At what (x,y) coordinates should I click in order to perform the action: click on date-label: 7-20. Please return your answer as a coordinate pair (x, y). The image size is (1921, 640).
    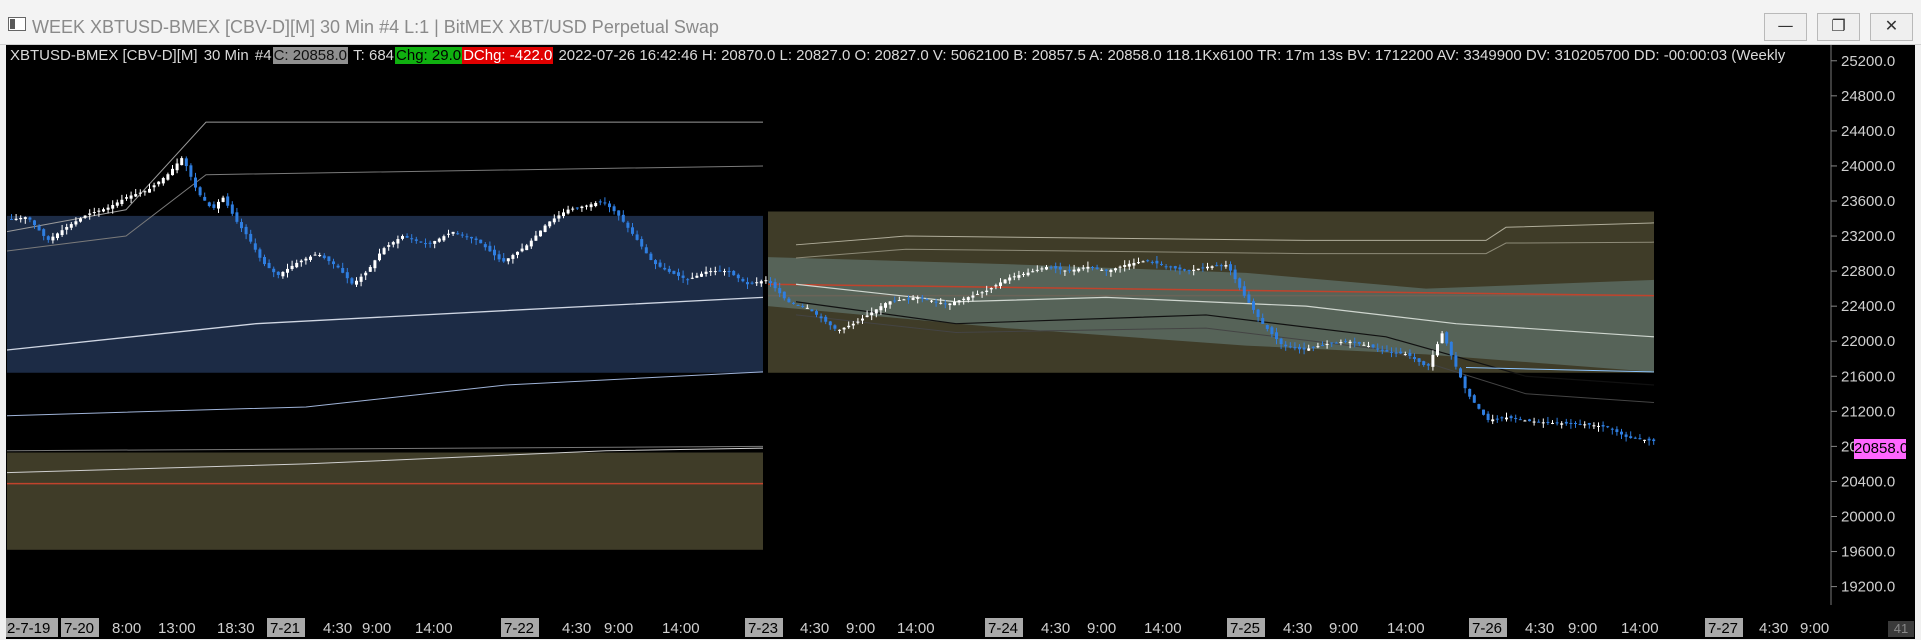
    Looking at the image, I should click on (79, 628).